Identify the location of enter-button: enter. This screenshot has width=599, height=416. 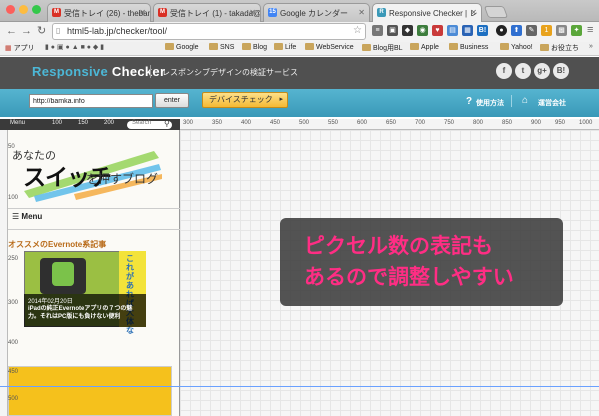
(172, 100).